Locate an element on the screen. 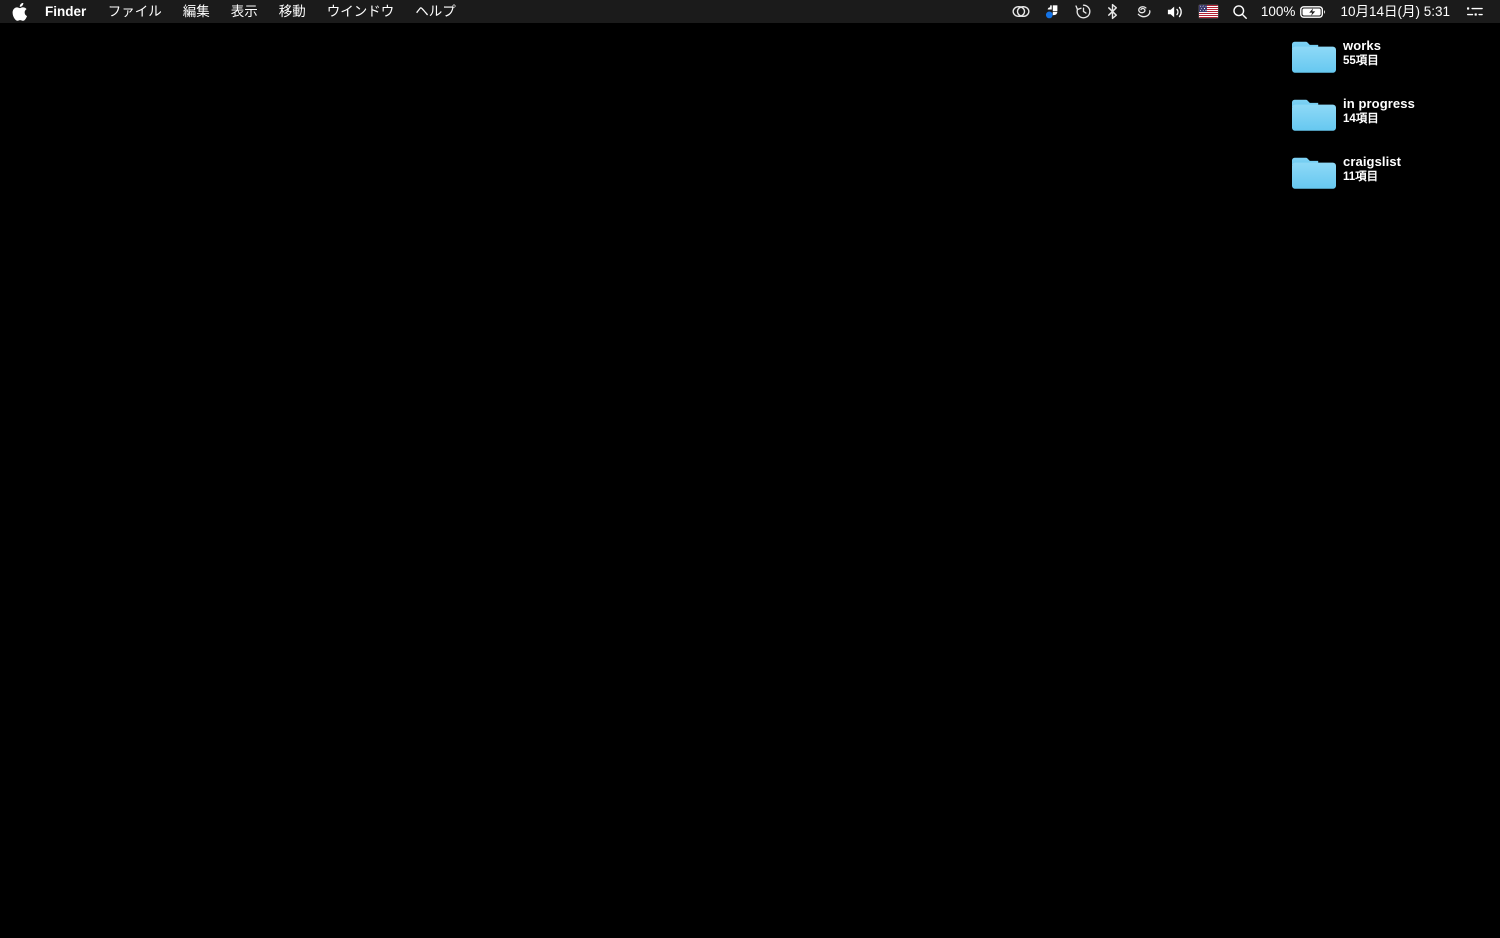 Image resolution: width=1500 pixels, height=938 pixels. us-flag-icon is located at coordinates (1208, 11).